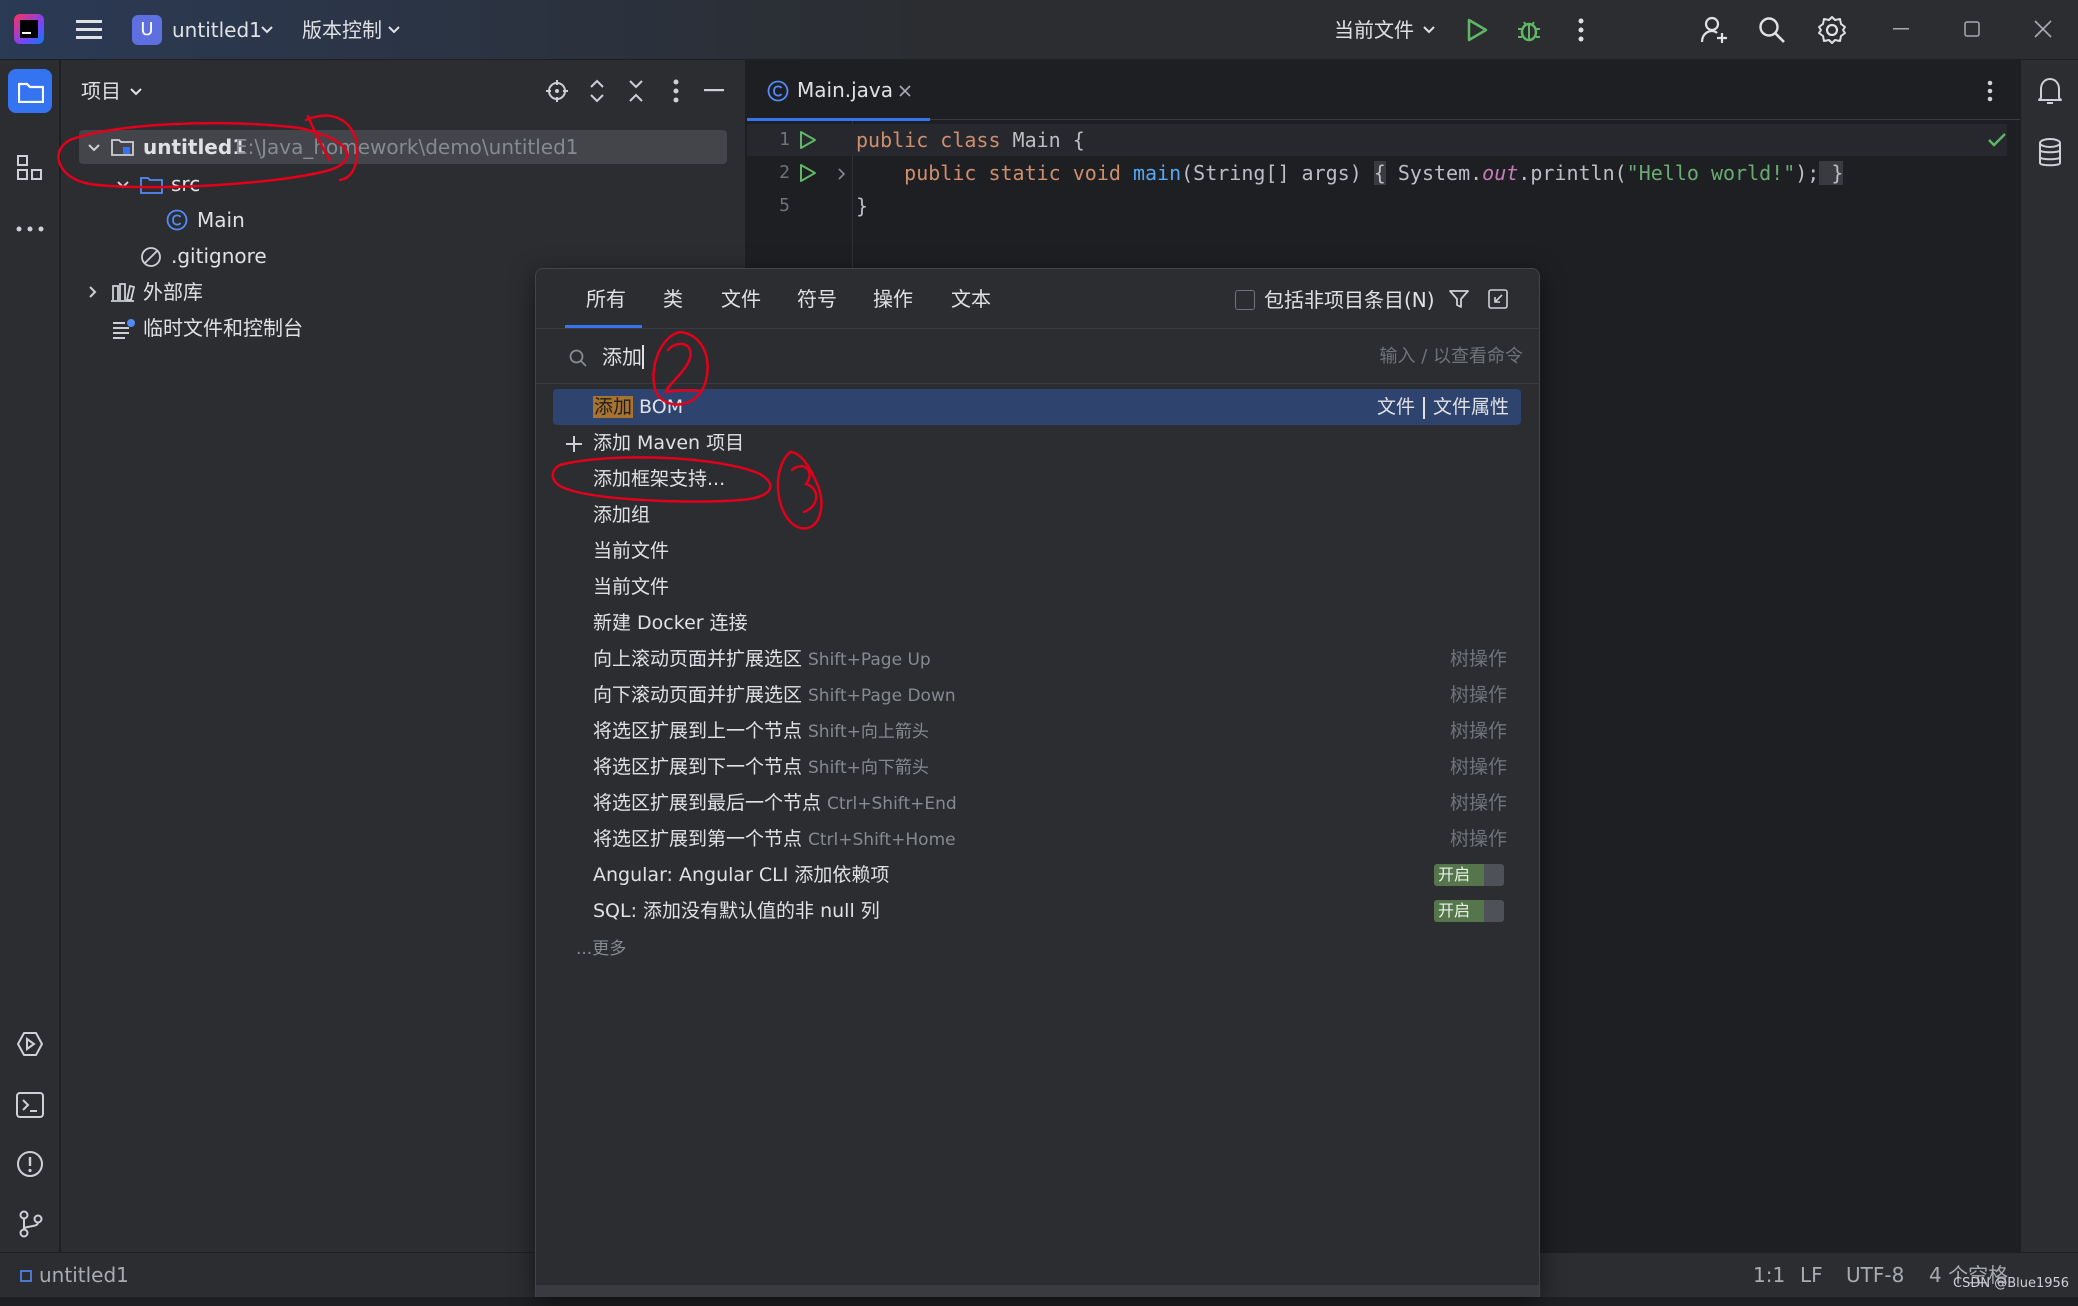 The width and height of the screenshot is (2078, 1306). Describe the element at coordinates (440, 322) in the screenshot. I see `annotation-overlay` at that location.